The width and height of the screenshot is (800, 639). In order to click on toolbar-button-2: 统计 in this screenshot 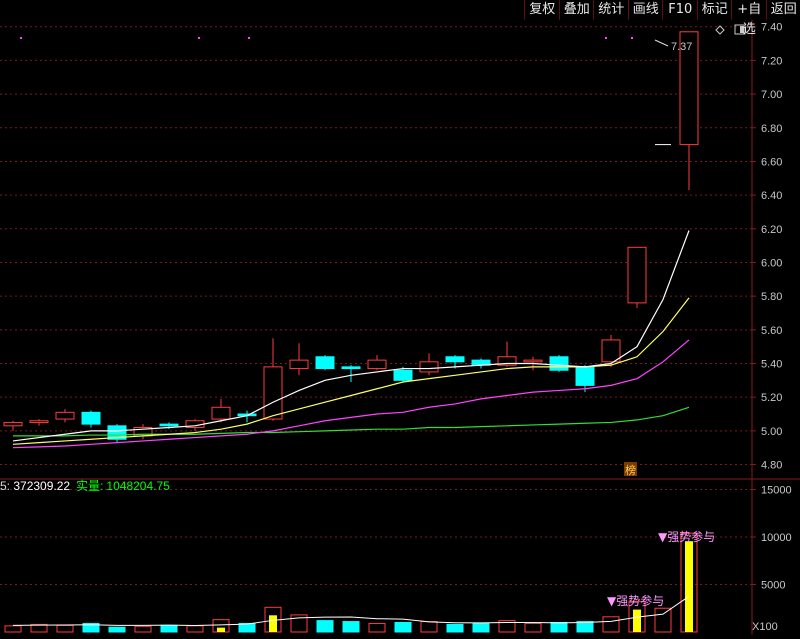, I will do `click(611, 10)`.